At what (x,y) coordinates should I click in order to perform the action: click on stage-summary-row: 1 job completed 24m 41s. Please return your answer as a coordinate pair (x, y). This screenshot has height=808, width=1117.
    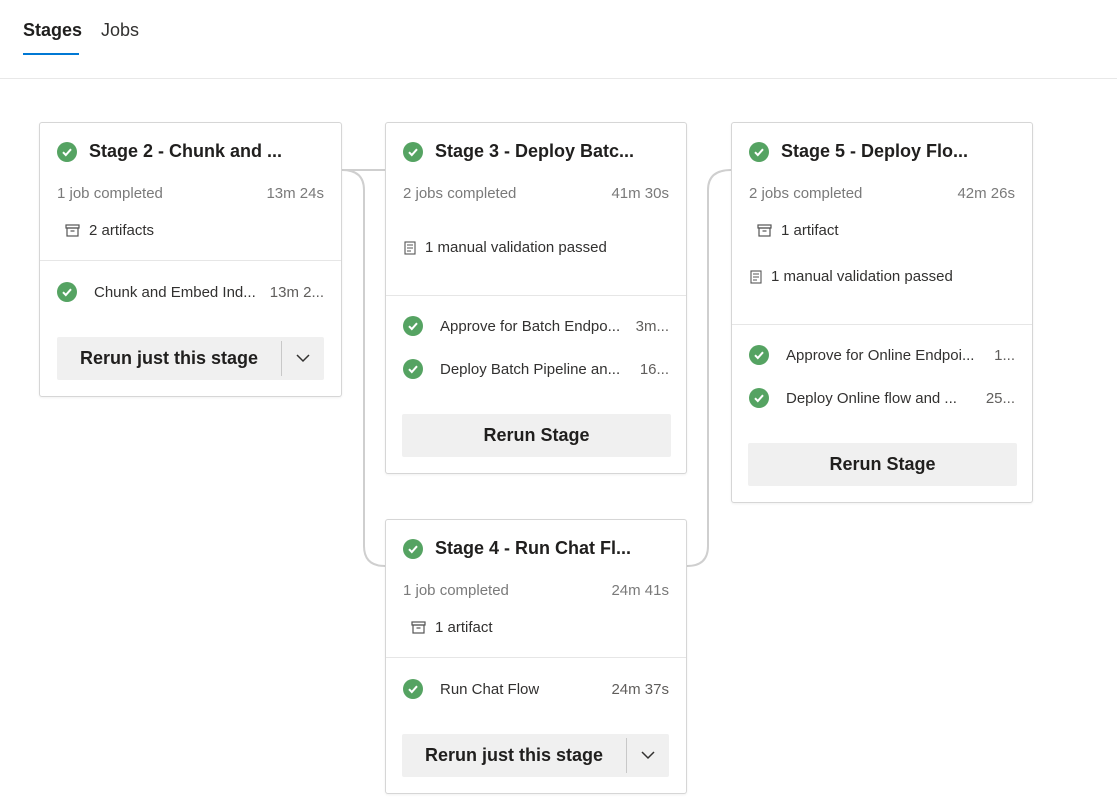
    Looking at the image, I should click on (536, 590).